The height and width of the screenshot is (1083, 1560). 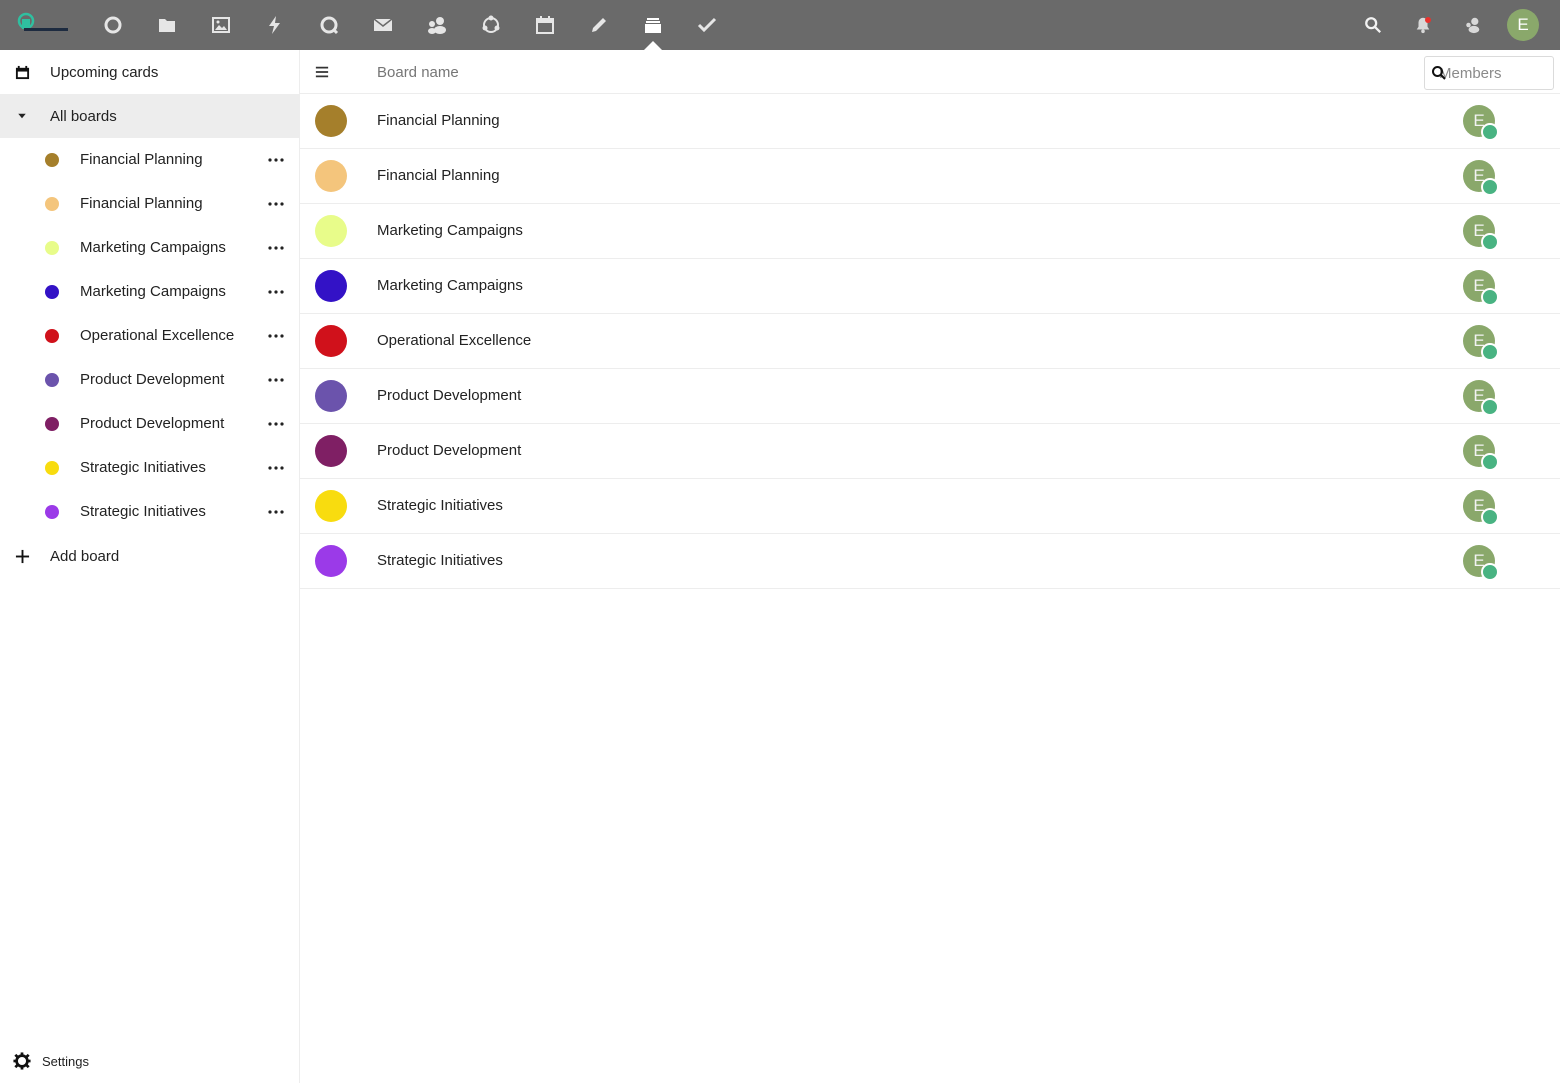 I want to click on table-header: Board name, so click(x=930, y=72).